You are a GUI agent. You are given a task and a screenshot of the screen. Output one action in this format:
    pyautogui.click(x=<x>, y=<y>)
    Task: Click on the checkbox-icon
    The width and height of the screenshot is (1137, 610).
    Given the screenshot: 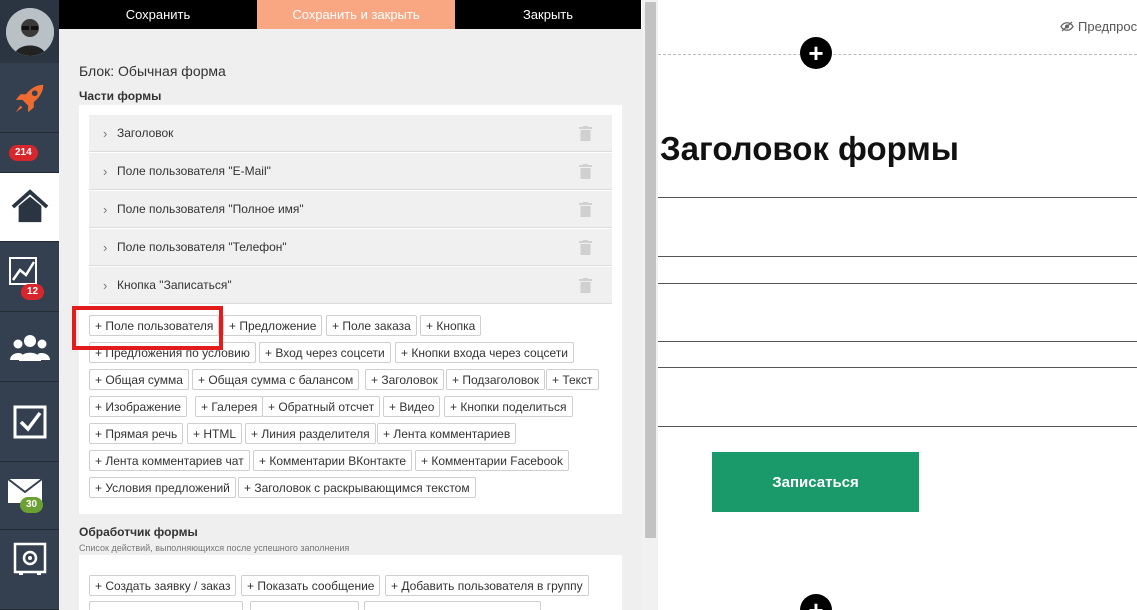 What is the action you would take?
    pyautogui.click(x=29, y=421)
    